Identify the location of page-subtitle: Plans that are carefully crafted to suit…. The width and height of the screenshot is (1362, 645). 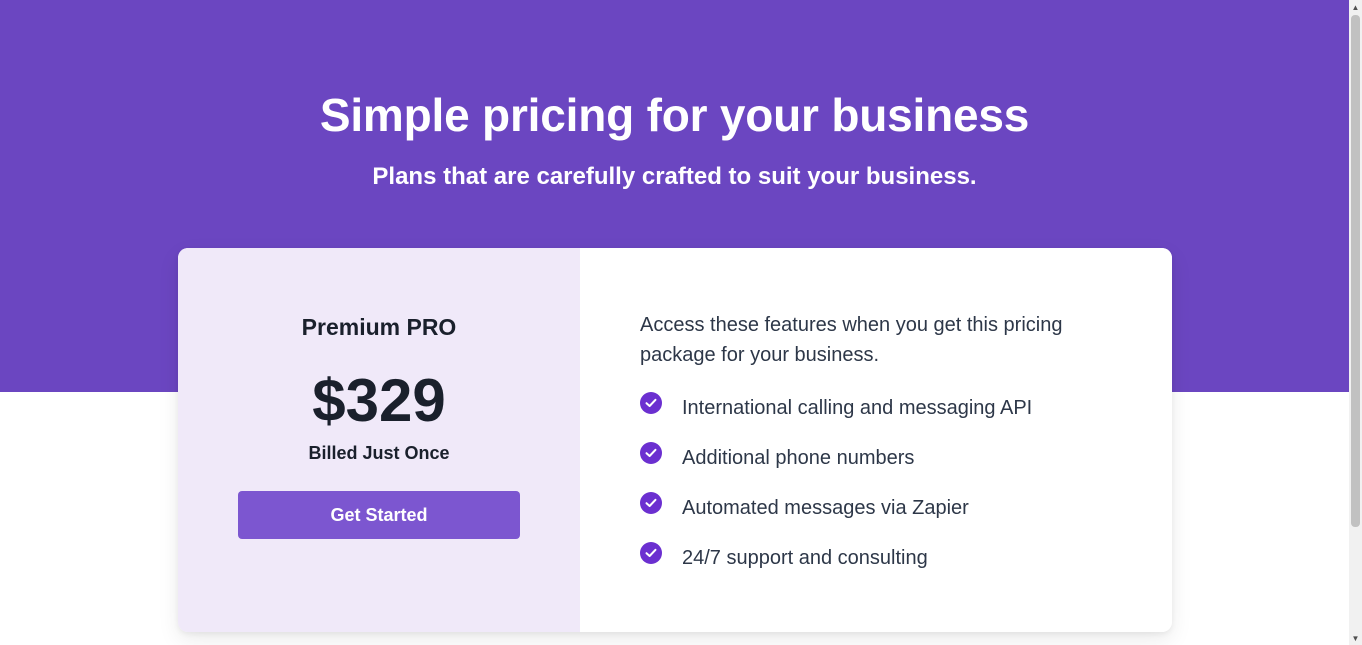
(674, 176).